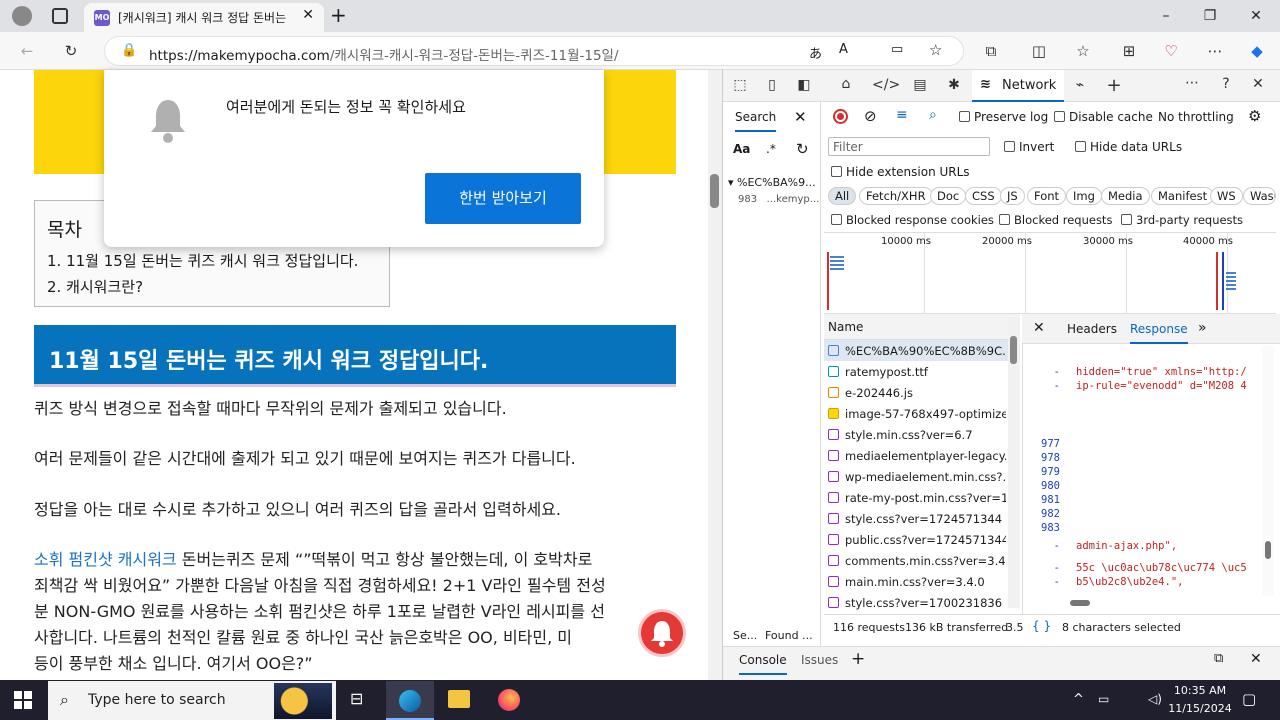  What do you see at coordinates (105, 559) in the screenshot?
I see `product-link: 소휘 펌킨샷 캐시워크` at bounding box center [105, 559].